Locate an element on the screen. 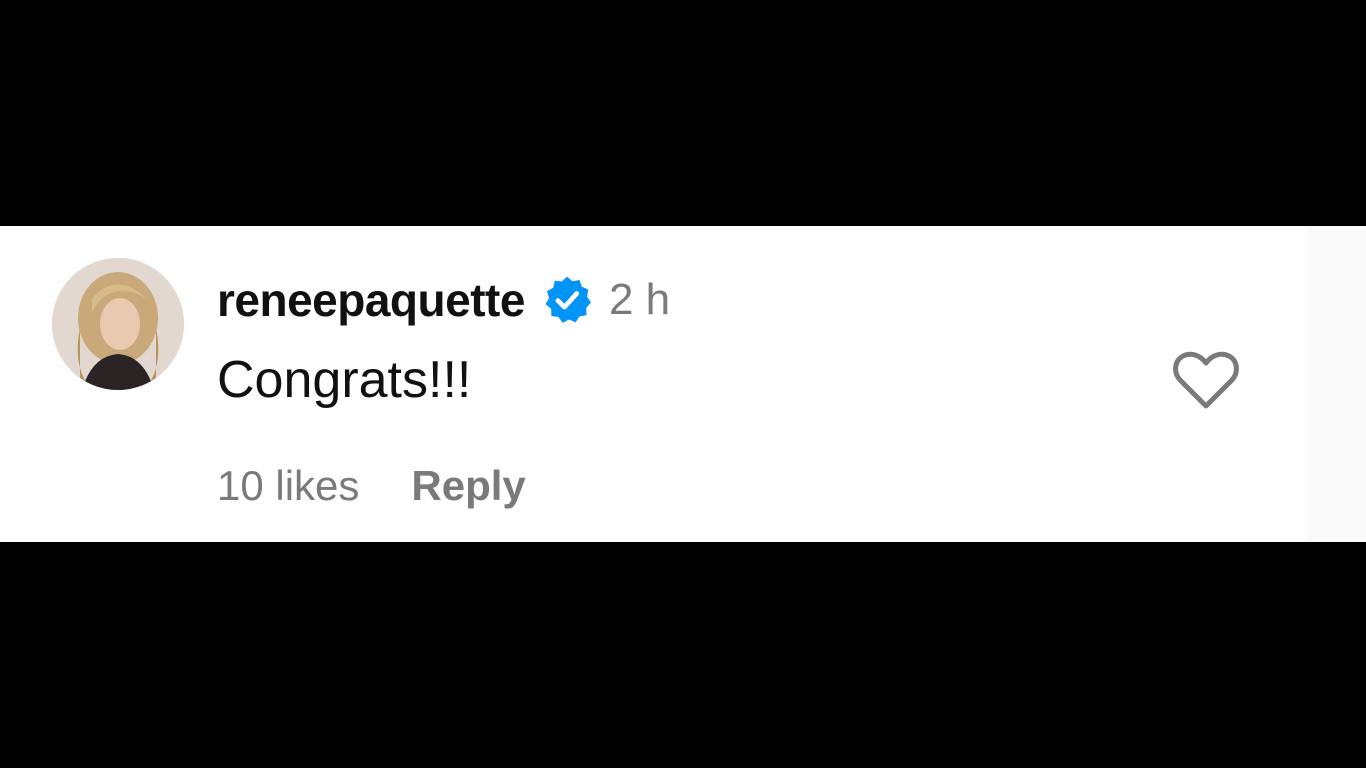  comment-header: reneepaquette 2 h is located at coordinates (443, 300).